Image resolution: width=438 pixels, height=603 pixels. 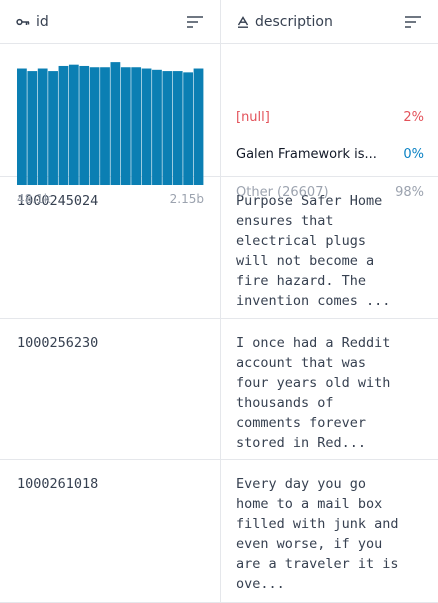 What do you see at coordinates (413, 154) in the screenshot?
I see `category-percent: 0%` at bounding box center [413, 154].